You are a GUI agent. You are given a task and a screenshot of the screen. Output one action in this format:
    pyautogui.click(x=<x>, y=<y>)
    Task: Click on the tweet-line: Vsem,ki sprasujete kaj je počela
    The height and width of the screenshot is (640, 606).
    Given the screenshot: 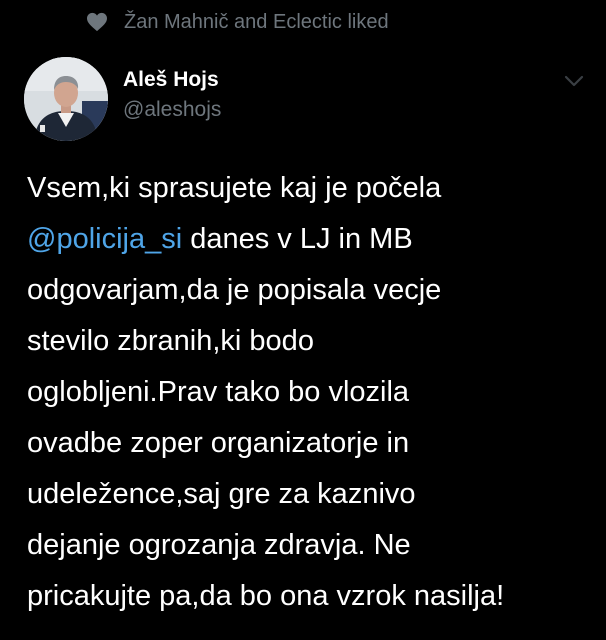 What is the action you would take?
    pyautogui.click(x=234, y=188)
    